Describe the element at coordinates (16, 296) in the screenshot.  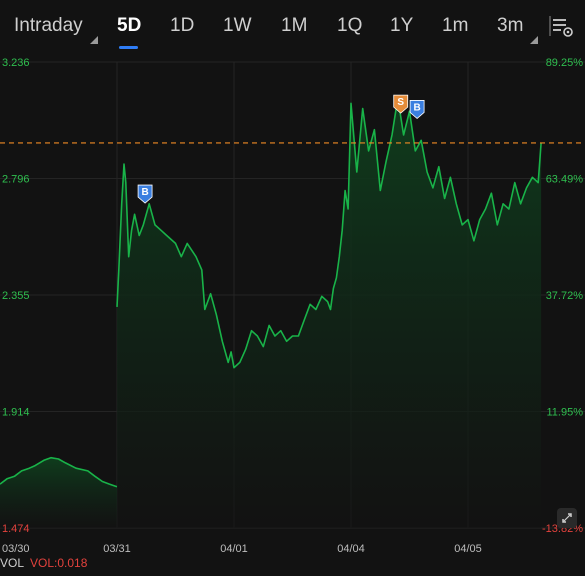
I see `y-tick-label-left: 2.355` at that location.